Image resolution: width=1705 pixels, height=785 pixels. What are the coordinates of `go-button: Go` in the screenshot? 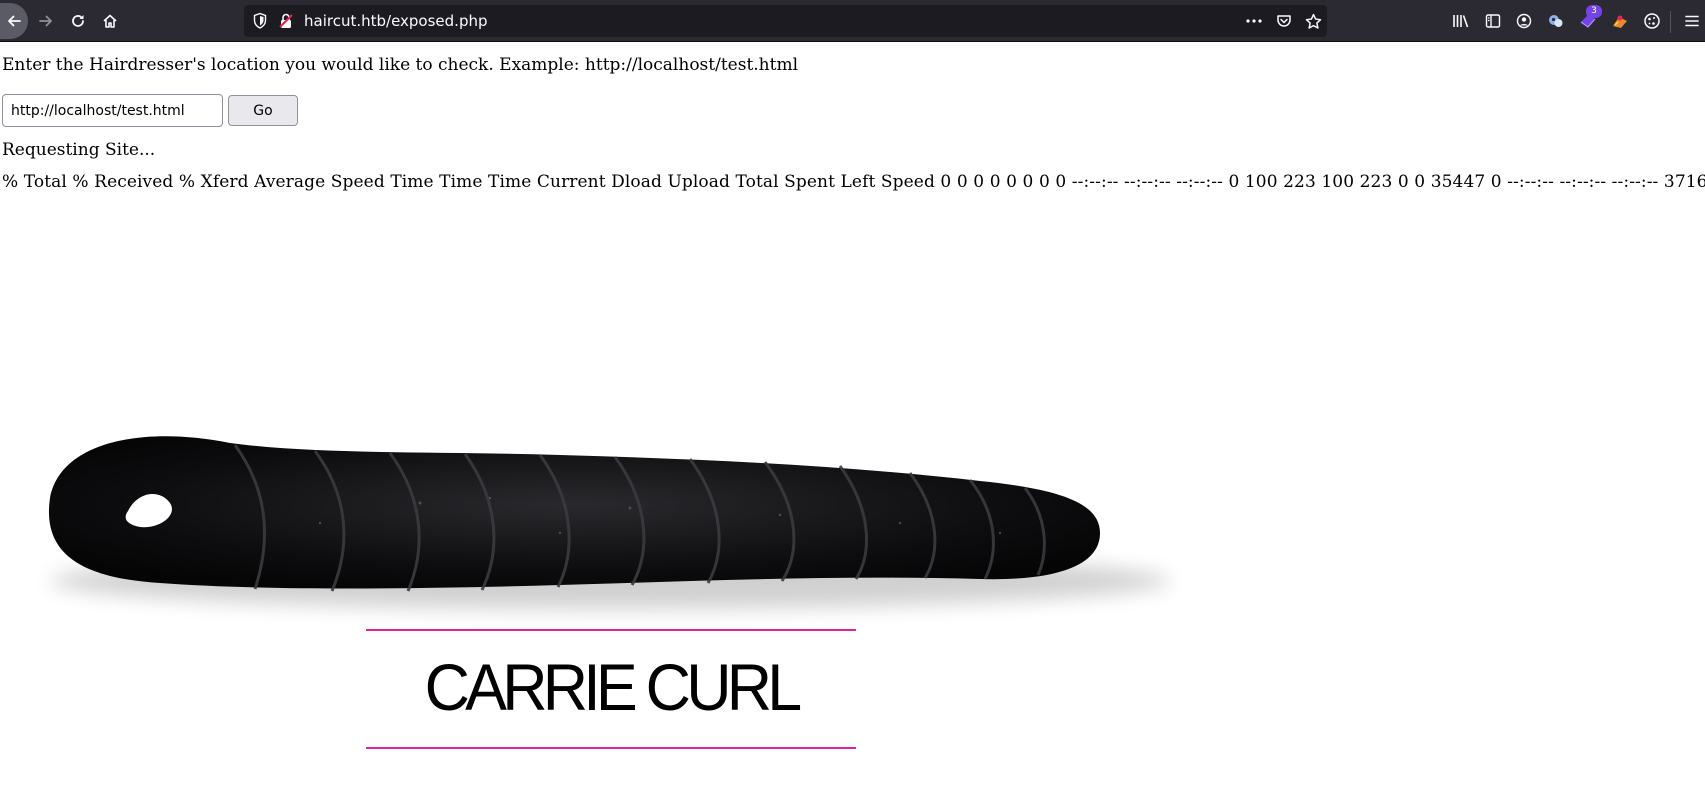 It's located at (263, 110).